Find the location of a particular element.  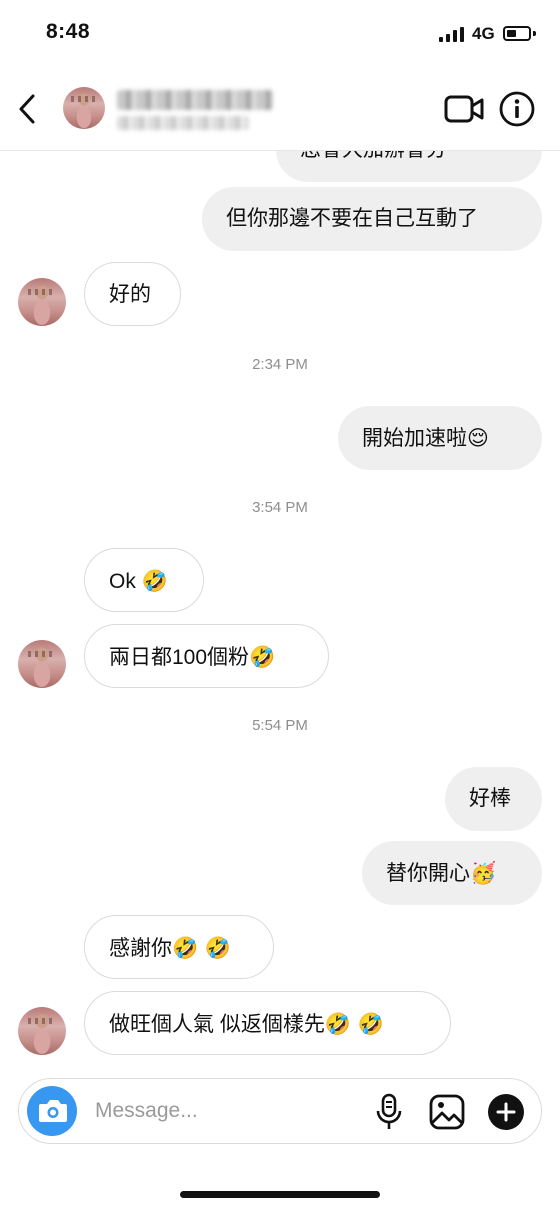

message-text: 替你開心 is located at coordinates (428, 873).